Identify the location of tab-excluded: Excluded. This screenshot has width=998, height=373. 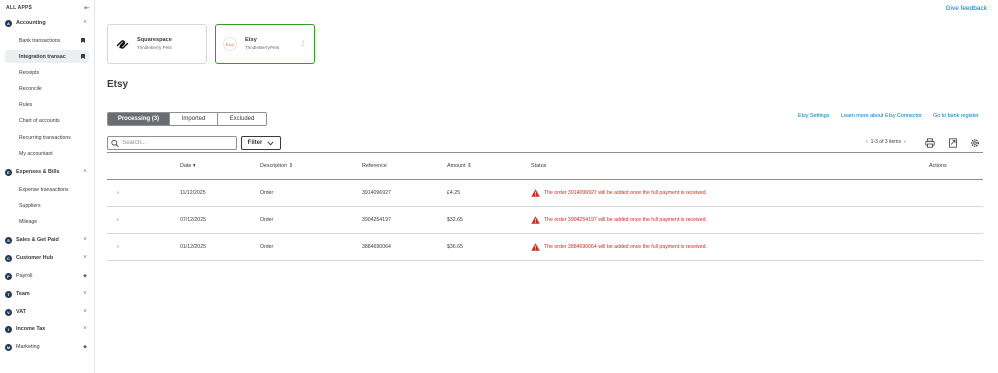
(242, 119).